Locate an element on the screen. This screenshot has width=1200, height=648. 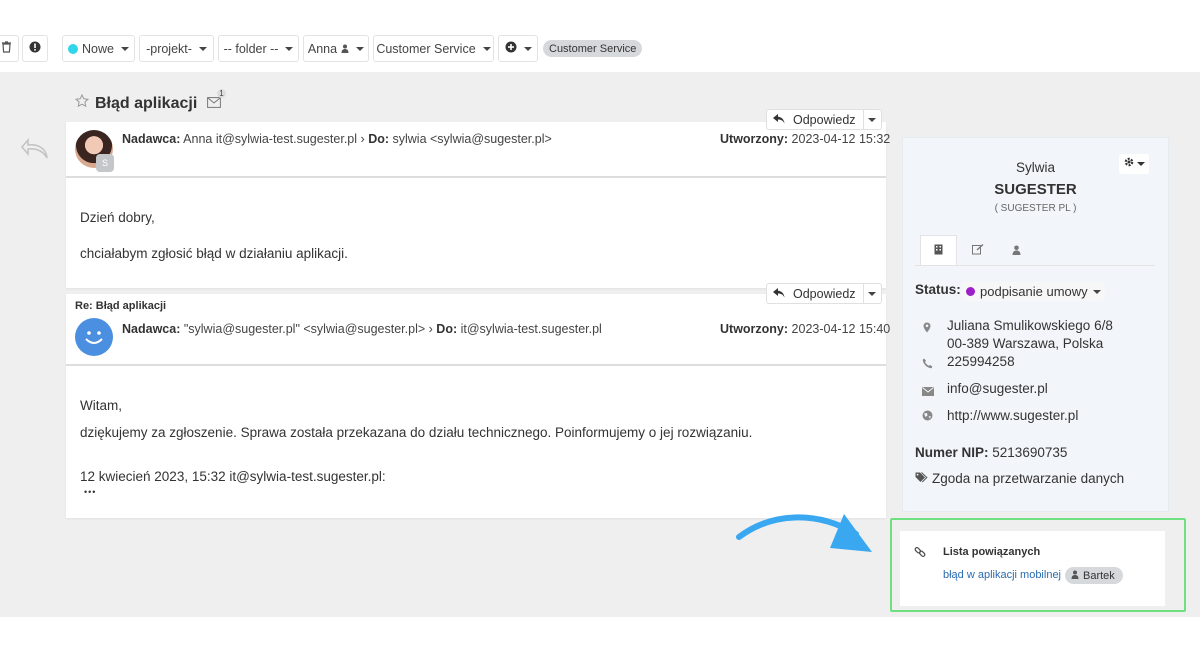
department-dropdown: Customer Service is located at coordinates (433, 48).